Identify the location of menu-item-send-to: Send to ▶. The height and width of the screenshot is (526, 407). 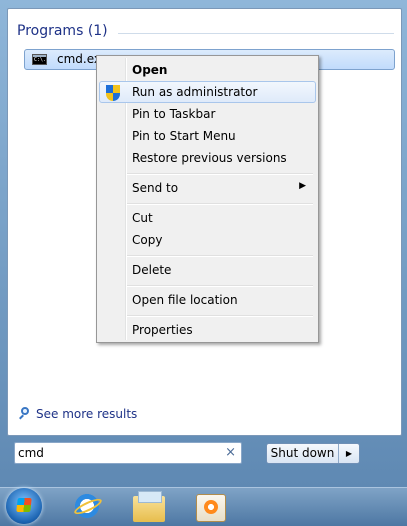
(207, 188).